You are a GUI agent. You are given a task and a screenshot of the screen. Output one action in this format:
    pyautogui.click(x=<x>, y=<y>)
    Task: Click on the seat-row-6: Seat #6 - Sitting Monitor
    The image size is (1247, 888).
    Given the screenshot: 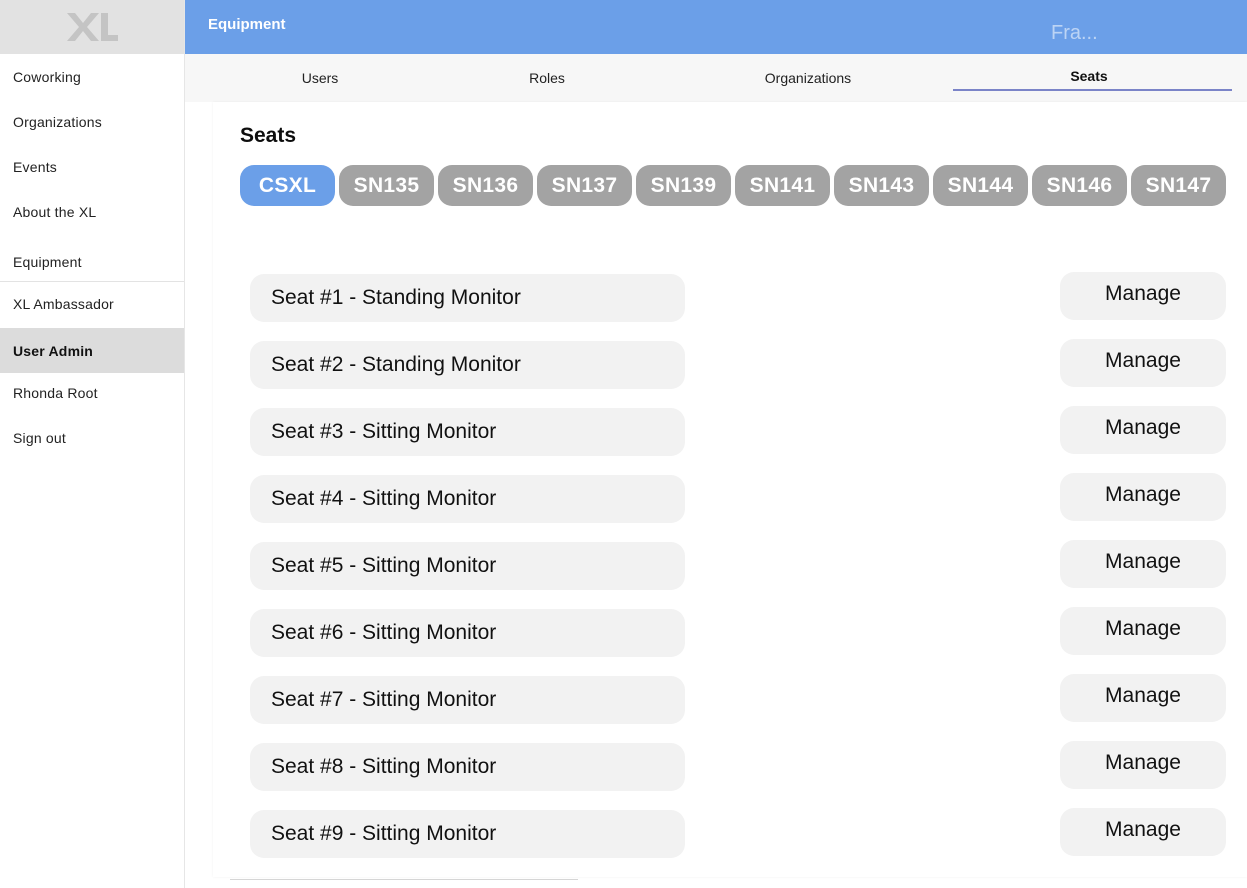 What is the action you would take?
    pyautogui.click(x=467, y=633)
    